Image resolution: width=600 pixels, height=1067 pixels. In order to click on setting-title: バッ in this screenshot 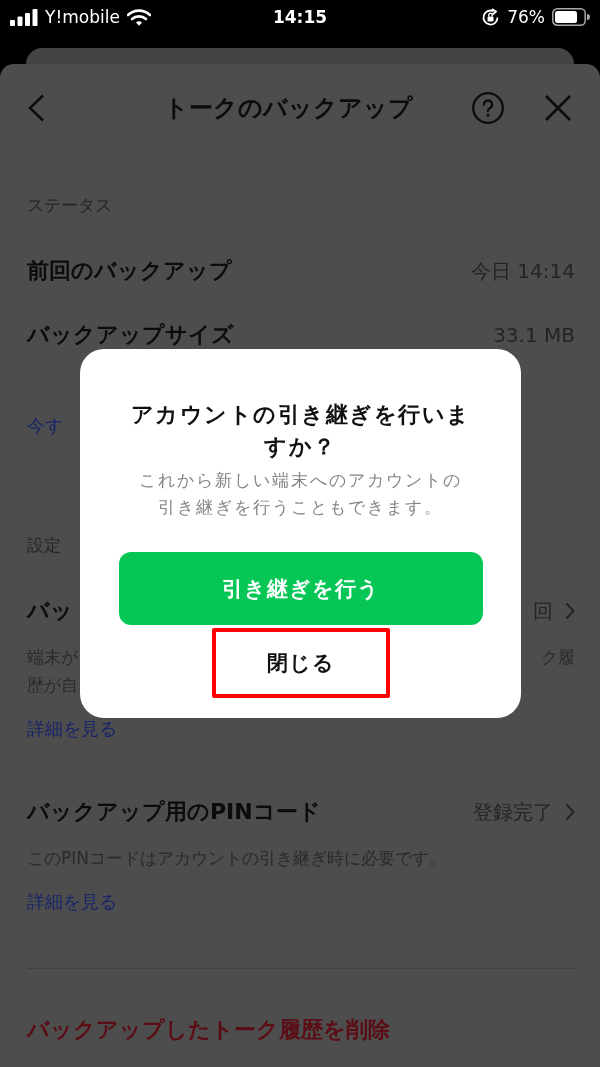, I will do `click(50, 611)`.